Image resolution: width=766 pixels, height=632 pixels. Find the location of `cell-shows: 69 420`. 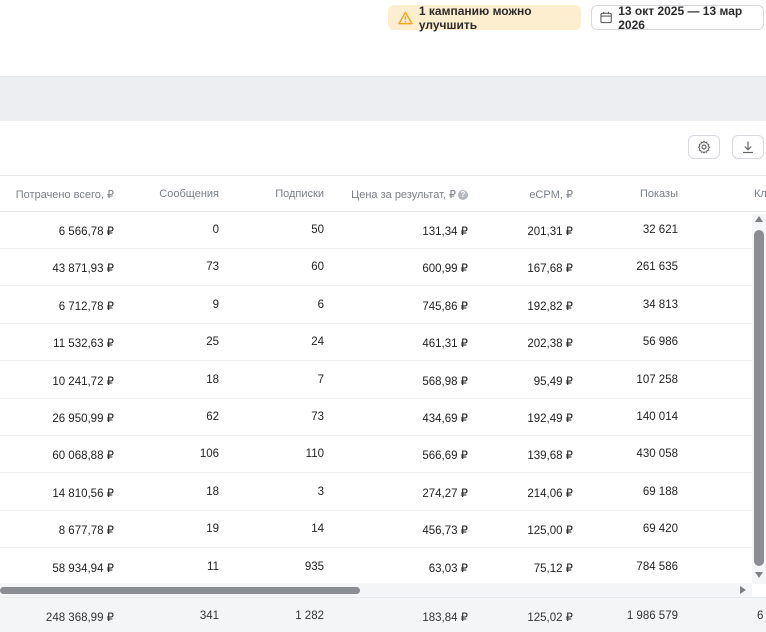

cell-shows: 69 420 is located at coordinates (660, 529).